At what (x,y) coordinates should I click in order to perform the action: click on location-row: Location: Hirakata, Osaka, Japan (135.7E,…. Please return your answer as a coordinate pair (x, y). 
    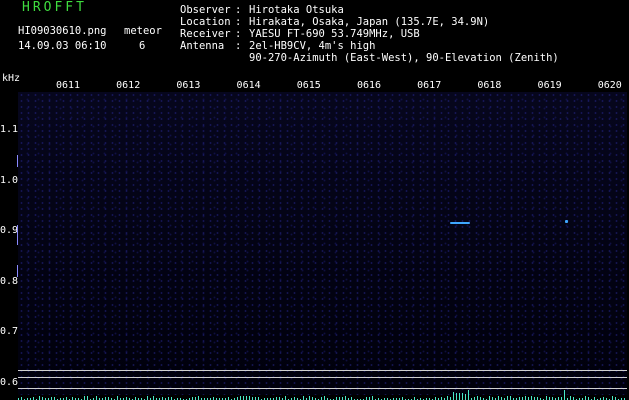
    Looking at the image, I should click on (335, 22).